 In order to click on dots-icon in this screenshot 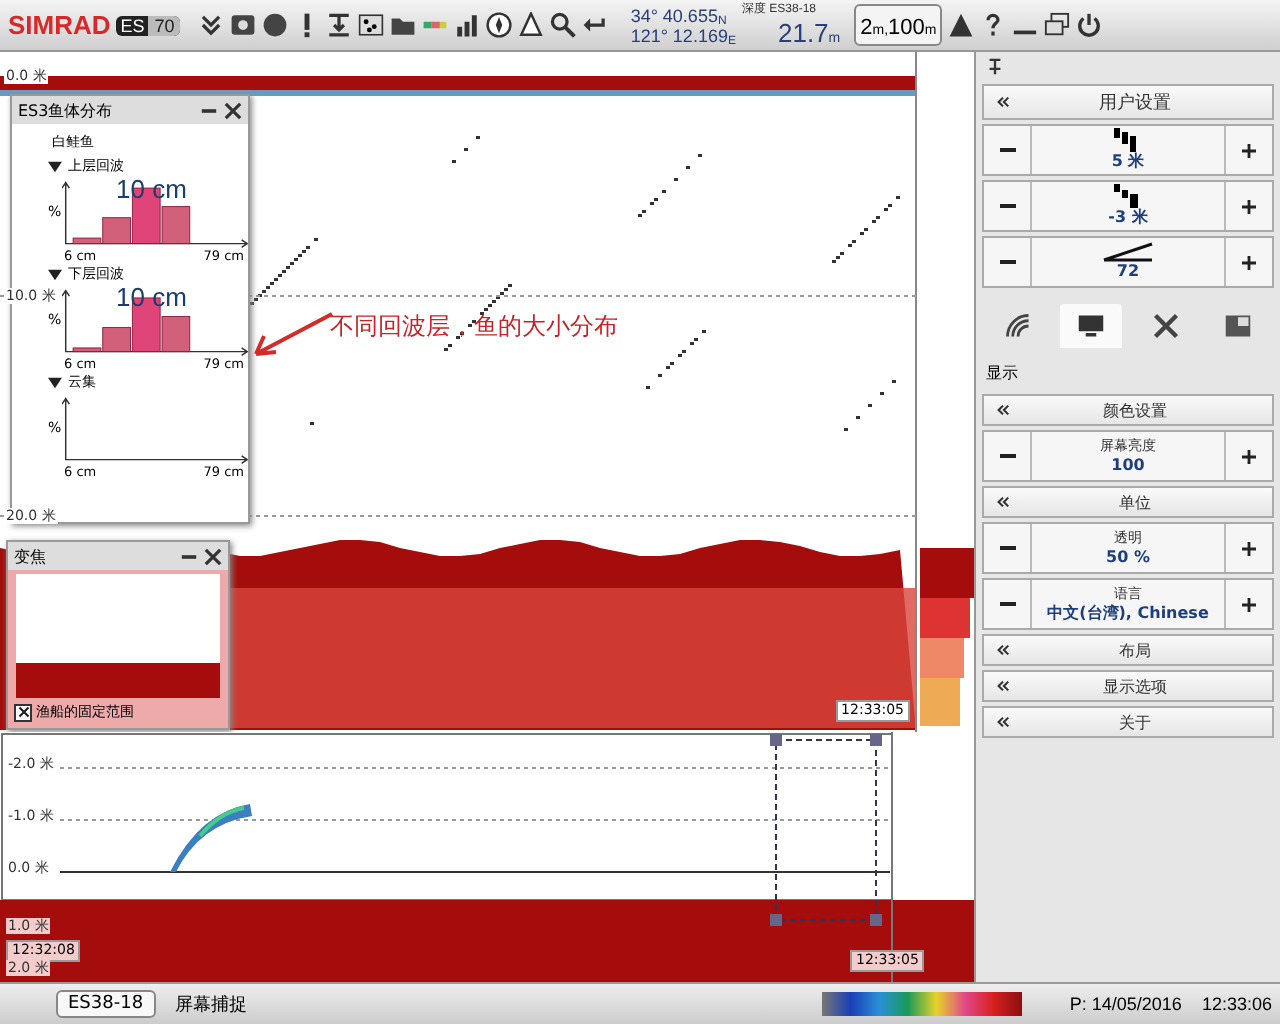, I will do `click(371, 25)`.